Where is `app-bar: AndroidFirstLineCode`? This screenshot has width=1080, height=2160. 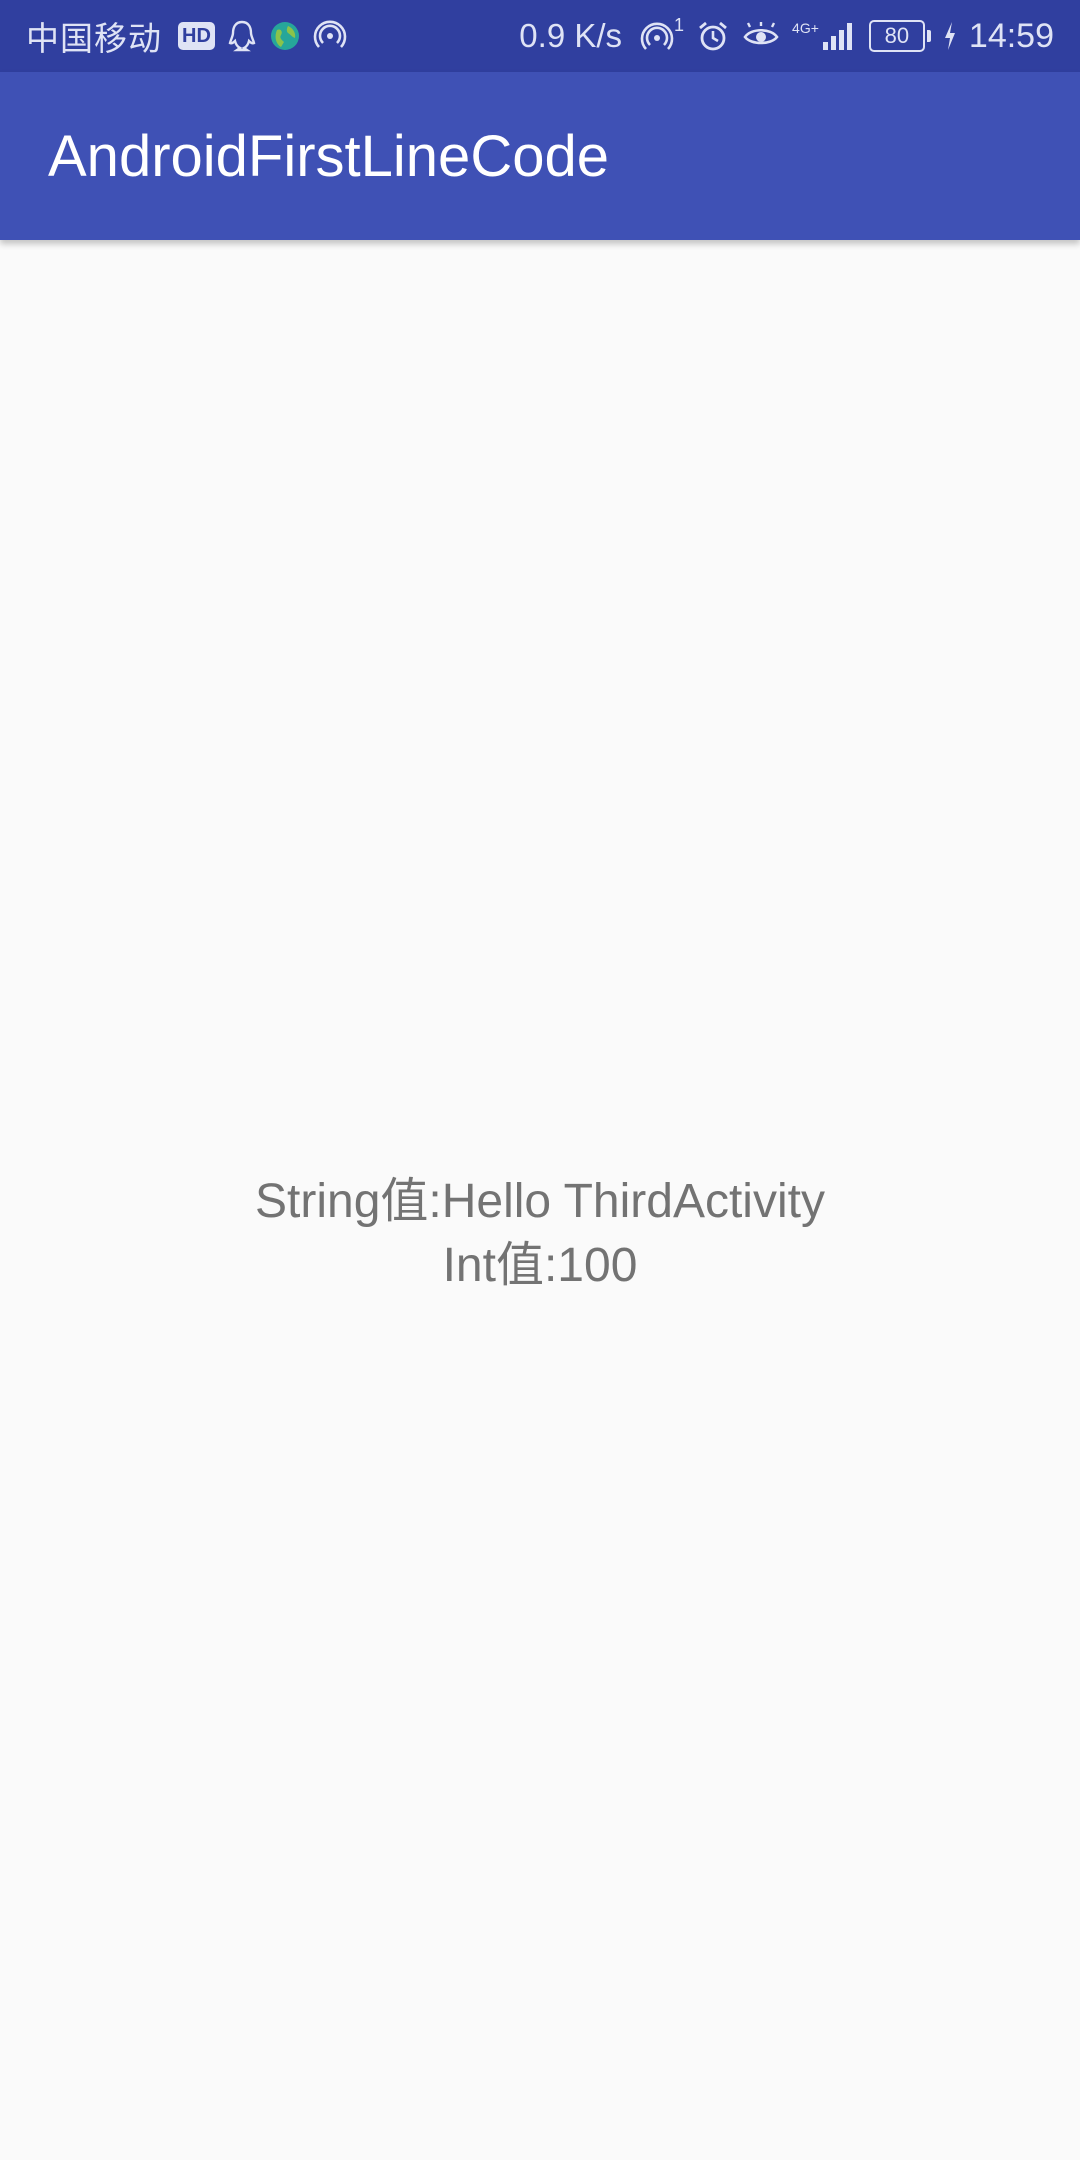 app-bar: AndroidFirstLineCode is located at coordinates (540, 156).